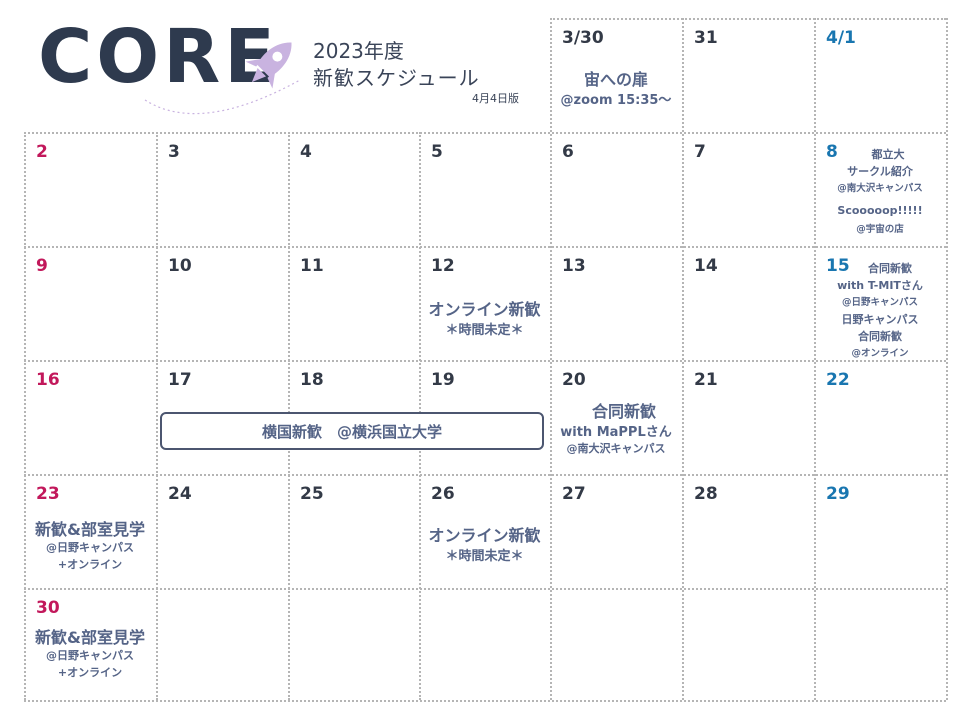  Describe the element at coordinates (443, 494) in the screenshot. I see `day-number: 26` at that location.